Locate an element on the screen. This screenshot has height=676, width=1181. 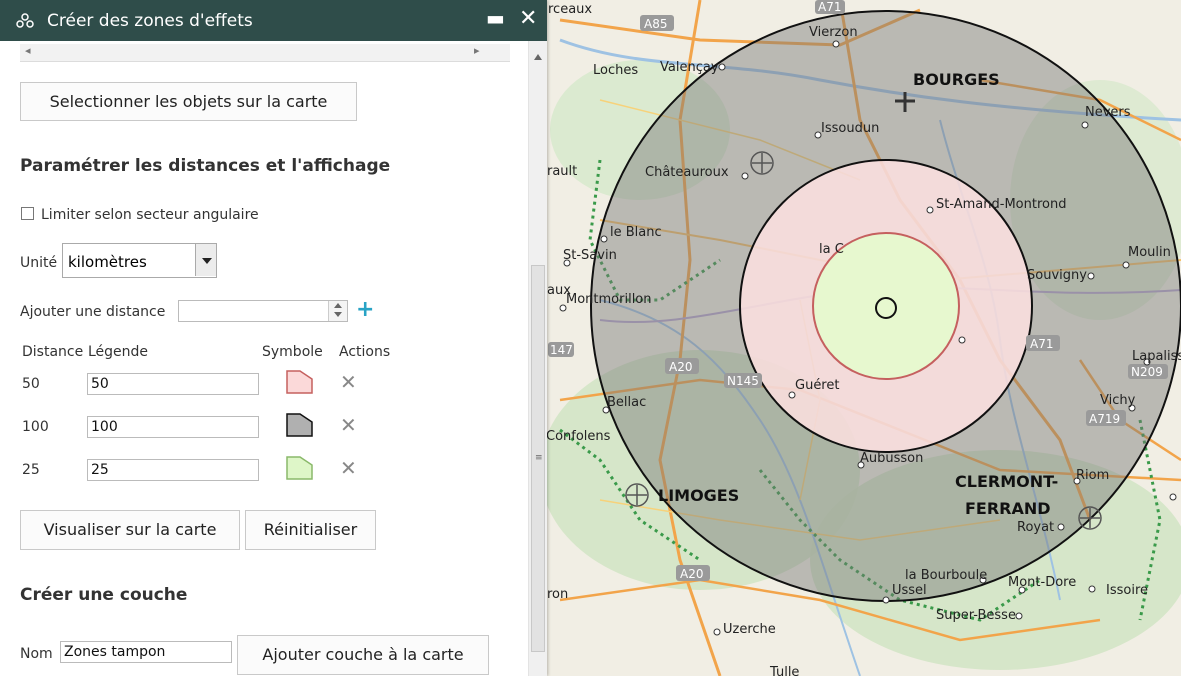
city-label: Issoudun is located at coordinates (850, 128).